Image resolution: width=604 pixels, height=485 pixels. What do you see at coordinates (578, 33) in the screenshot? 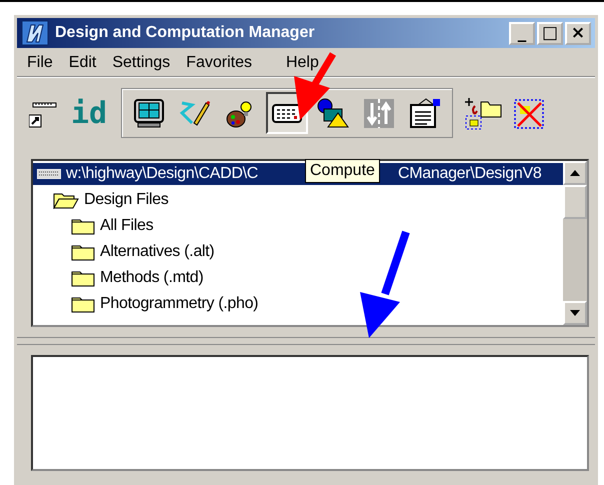
I see `close-button: ×` at bounding box center [578, 33].